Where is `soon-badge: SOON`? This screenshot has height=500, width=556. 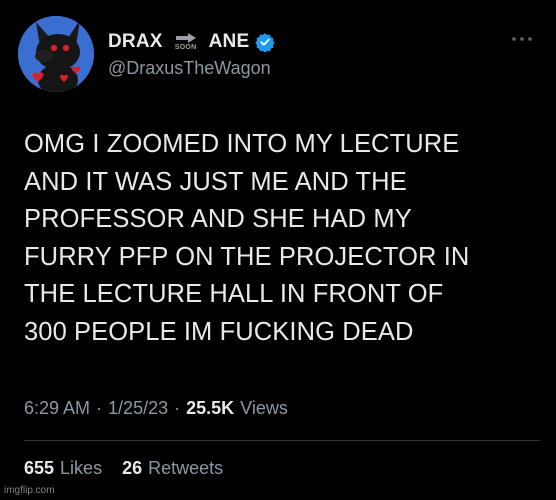 soon-badge: SOON is located at coordinates (186, 42).